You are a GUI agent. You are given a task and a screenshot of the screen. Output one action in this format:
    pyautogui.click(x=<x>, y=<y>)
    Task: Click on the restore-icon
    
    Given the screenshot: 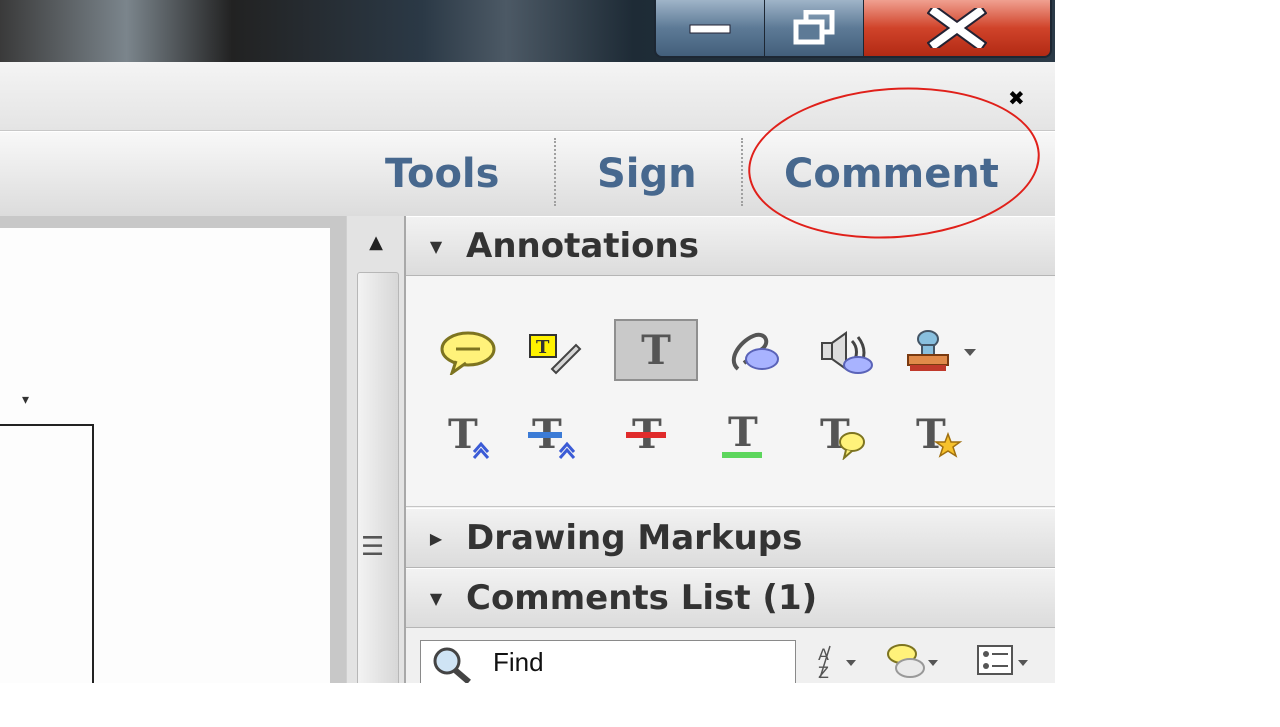 What is the action you would take?
    pyautogui.click(x=814, y=27)
    